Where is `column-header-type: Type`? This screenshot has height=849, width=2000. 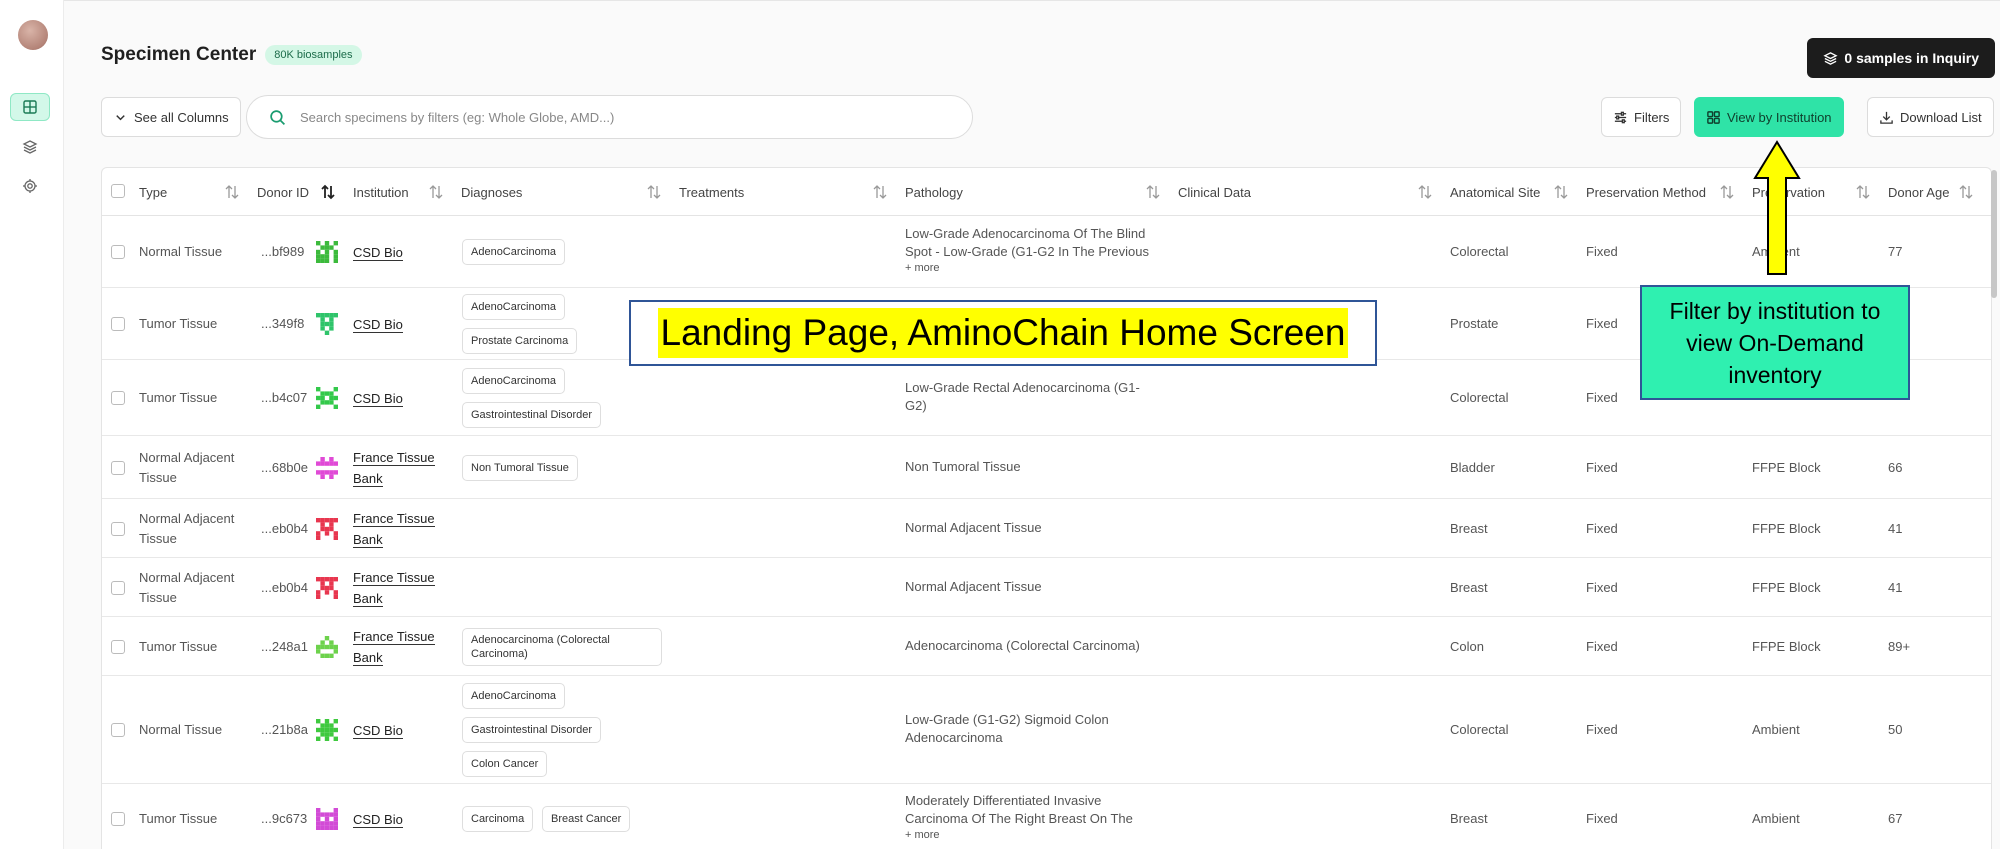 column-header-type: Type is located at coordinates (153, 192).